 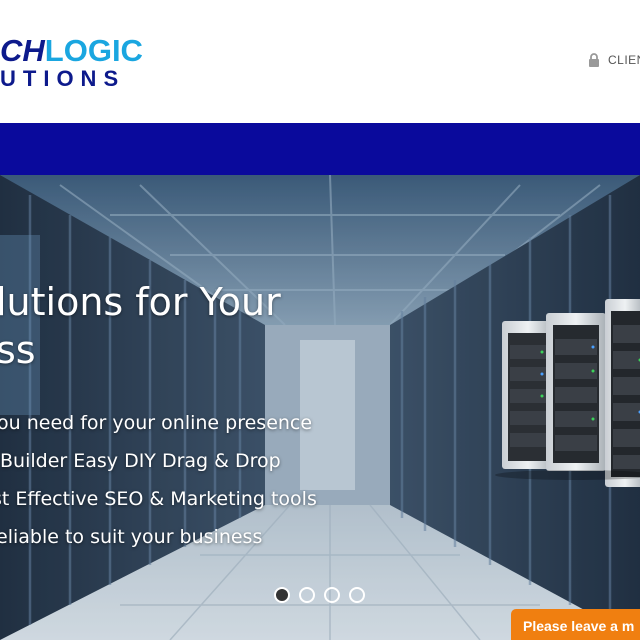 I want to click on client-area-label: CLIEN, so click(x=624, y=60).